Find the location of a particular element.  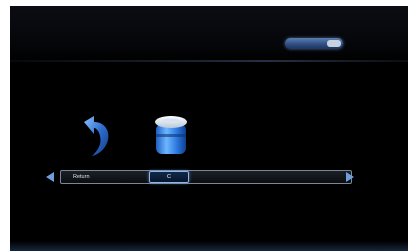

header-divider is located at coordinates (209, 61).